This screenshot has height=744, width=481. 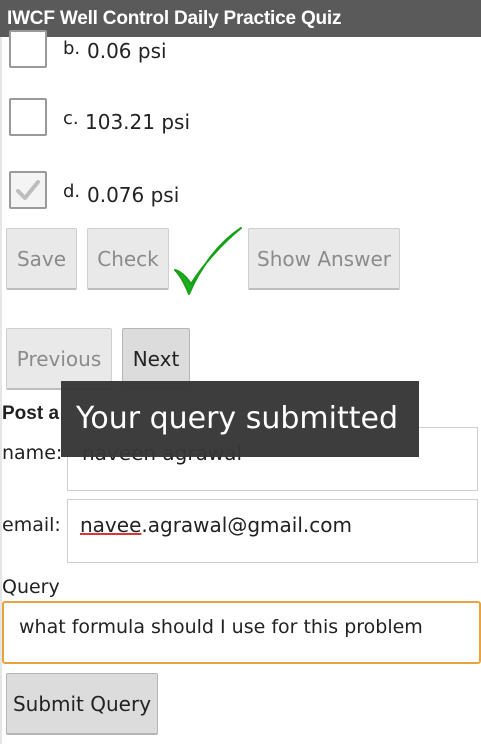 I want to click on option-b-letter: b., so click(x=72, y=48).